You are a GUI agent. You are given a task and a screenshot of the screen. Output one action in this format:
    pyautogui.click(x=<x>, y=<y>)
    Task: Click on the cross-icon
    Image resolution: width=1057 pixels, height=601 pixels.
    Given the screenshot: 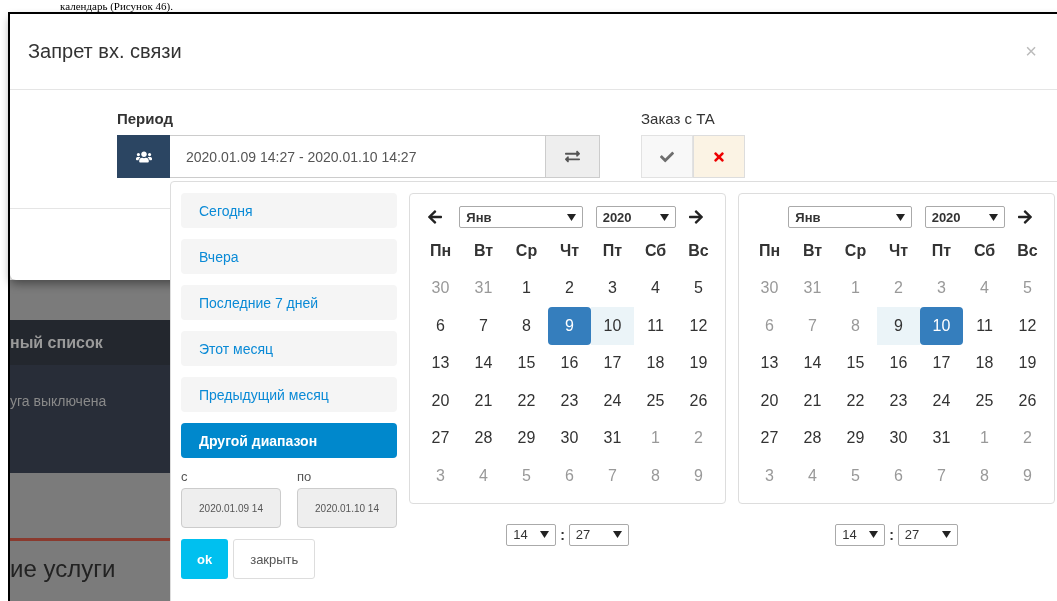 What is the action you would take?
    pyautogui.click(x=719, y=156)
    